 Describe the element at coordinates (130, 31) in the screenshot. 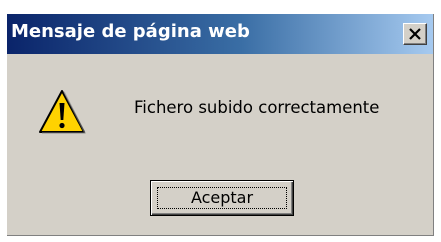

I see `dialog-title: Mensaje de página web` at that location.